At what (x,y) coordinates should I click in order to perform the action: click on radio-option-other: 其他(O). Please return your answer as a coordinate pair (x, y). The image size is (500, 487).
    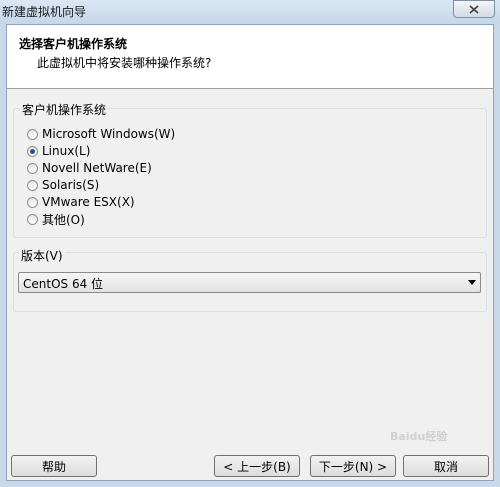
    Looking at the image, I should click on (56, 219).